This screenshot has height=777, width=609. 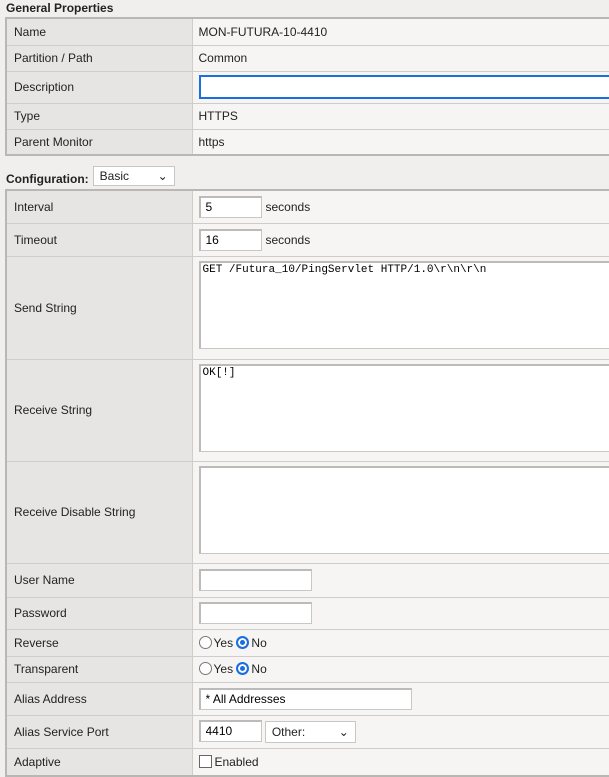 I want to click on alias-port-select: Other: ⌄, so click(x=310, y=732).